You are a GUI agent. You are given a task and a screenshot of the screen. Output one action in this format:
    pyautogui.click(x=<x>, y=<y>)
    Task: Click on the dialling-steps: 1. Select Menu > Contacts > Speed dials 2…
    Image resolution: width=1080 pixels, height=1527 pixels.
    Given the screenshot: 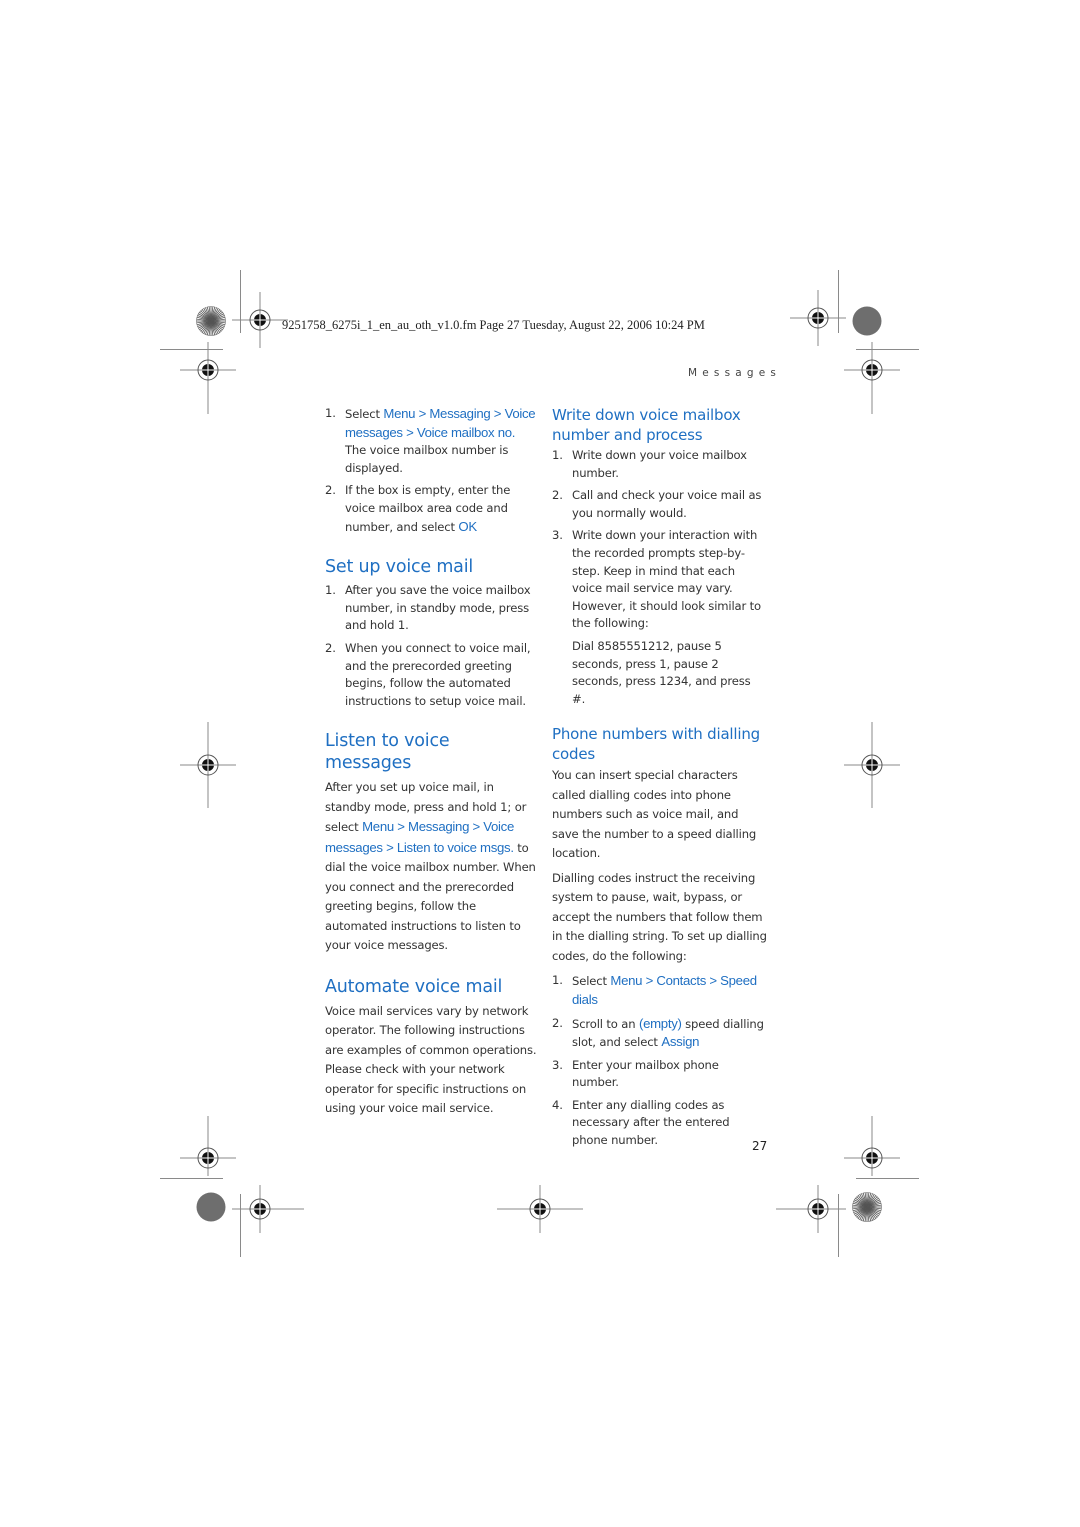 What is the action you would take?
    pyautogui.click(x=659, y=1060)
    